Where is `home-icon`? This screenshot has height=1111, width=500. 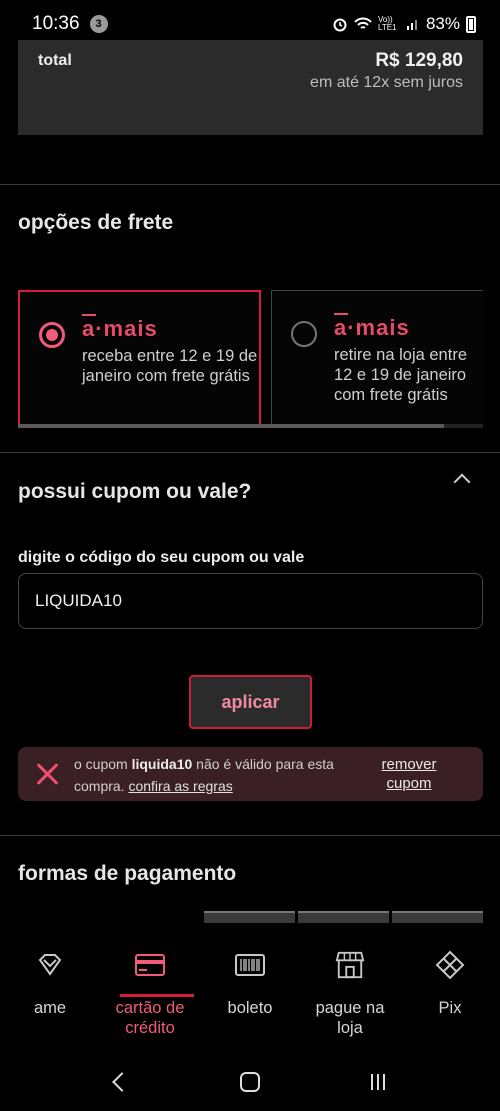
home-icon is located at coordinates (249, 1081).